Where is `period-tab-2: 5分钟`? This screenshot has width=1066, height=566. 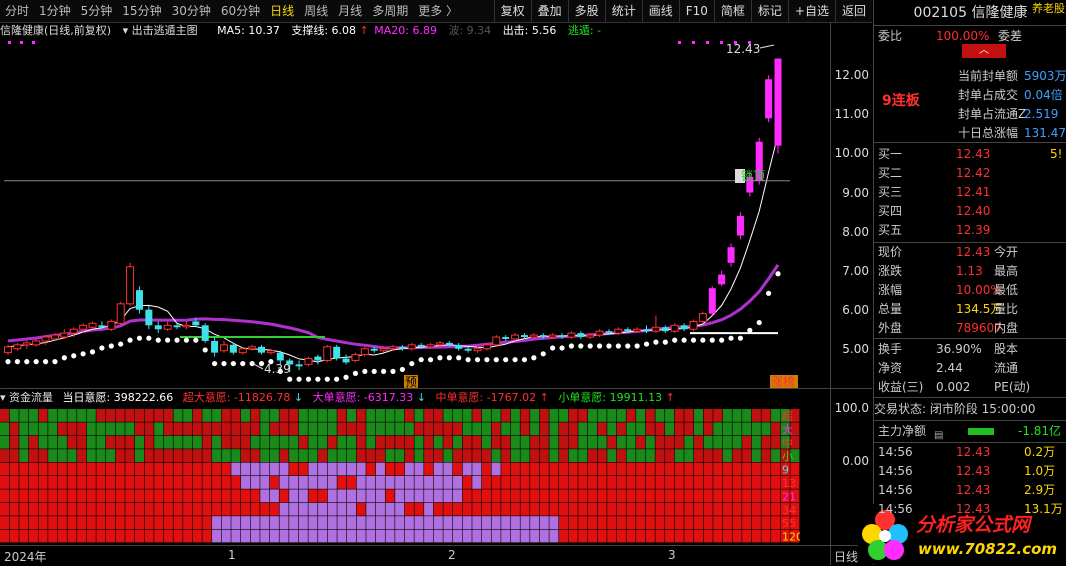 period-tab-2: 5分钟 is located at coordinates (97, 11).